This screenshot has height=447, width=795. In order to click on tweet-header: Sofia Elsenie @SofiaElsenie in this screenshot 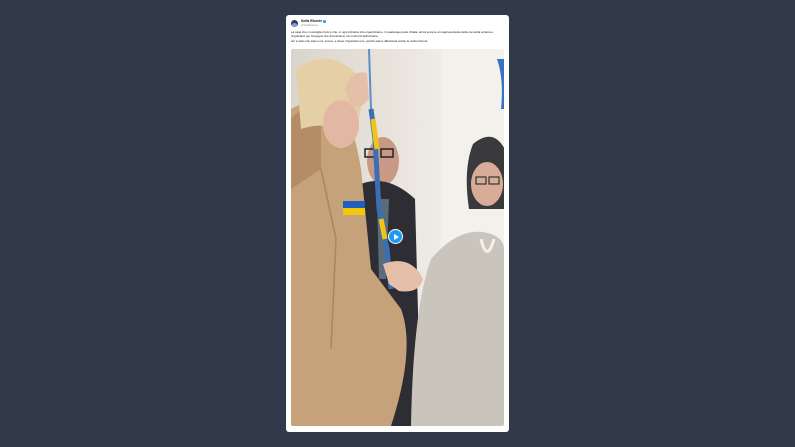, I will do `click(396, 24)`.